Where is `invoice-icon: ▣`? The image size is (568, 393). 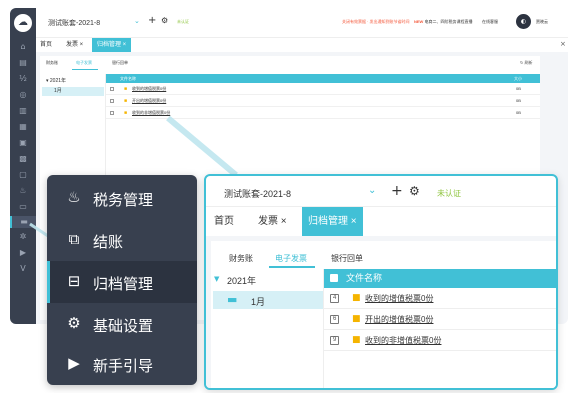 invoice-icon: ▣ is located at coordinates (23, 143).